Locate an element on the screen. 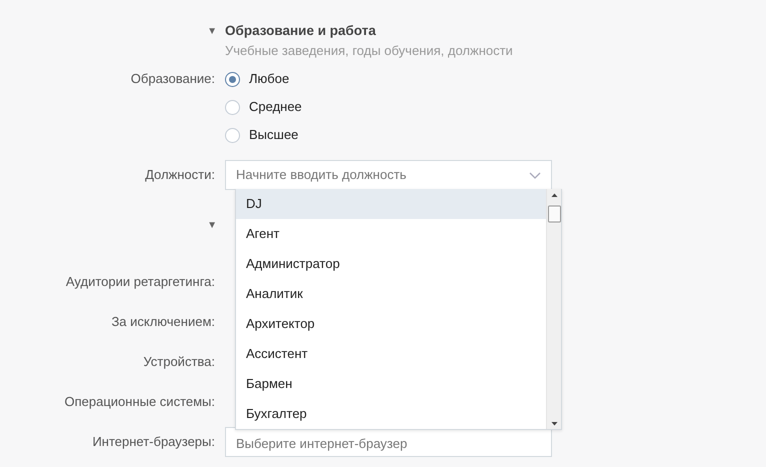 The height and width of the screenshot is (467, 766). field-label: Образование: is located at coordinates (172, 78).